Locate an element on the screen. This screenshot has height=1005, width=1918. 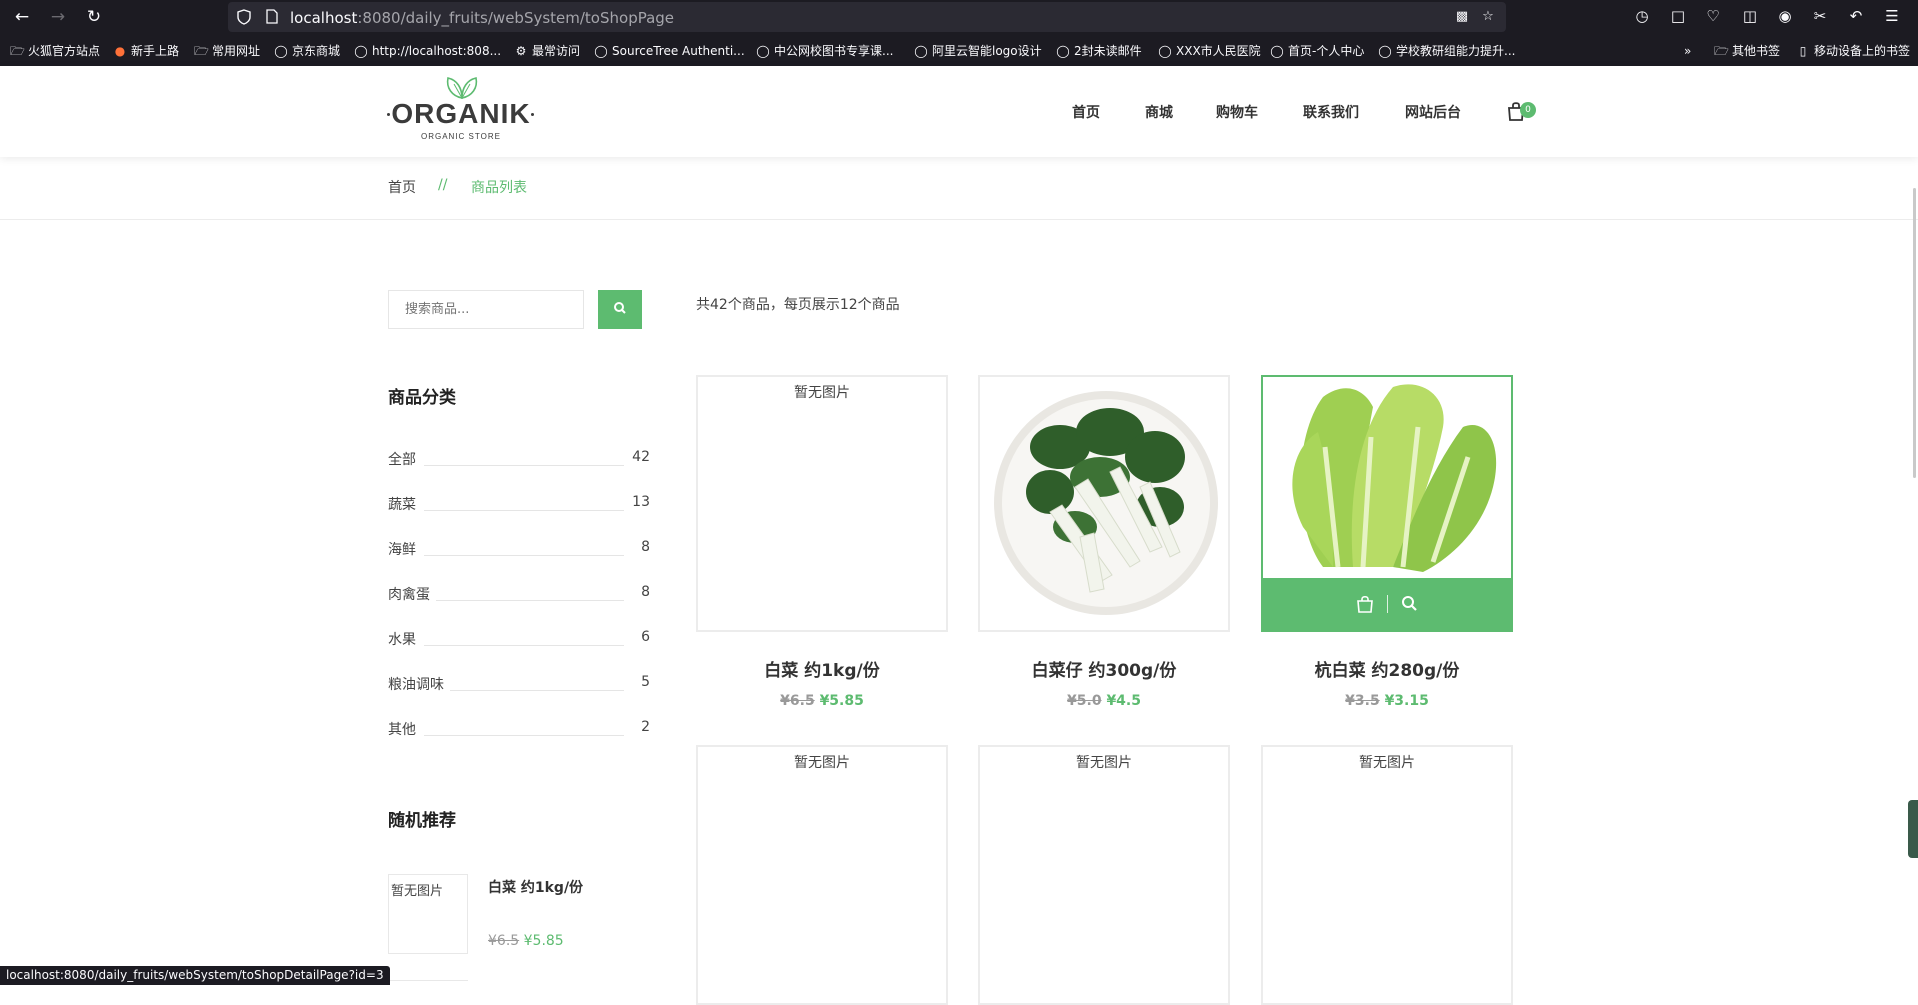
bookmark-label: 火狐官方站点 is located at coordinates (64, 51).